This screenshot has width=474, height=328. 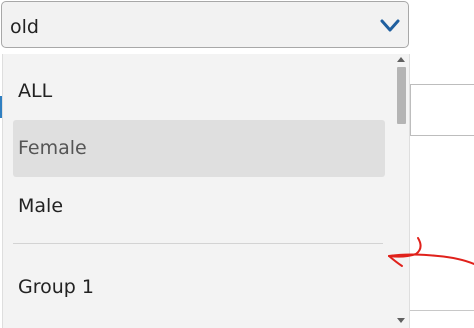 I want to click on scroll-up-arrow-icon, so click(x=401, y=59).